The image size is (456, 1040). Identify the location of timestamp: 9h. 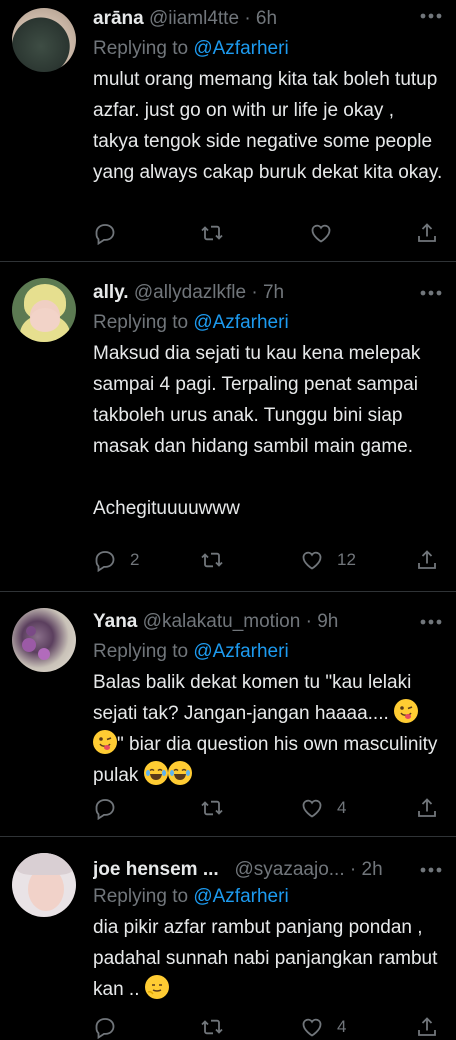
(327, 621).